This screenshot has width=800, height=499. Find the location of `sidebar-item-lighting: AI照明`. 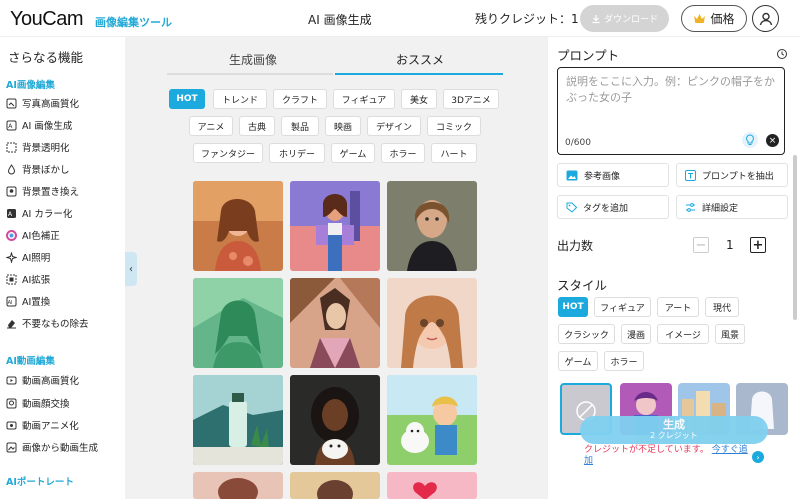

sidebar-item-lighting: AI照明 is located at coordinates (28, 257).